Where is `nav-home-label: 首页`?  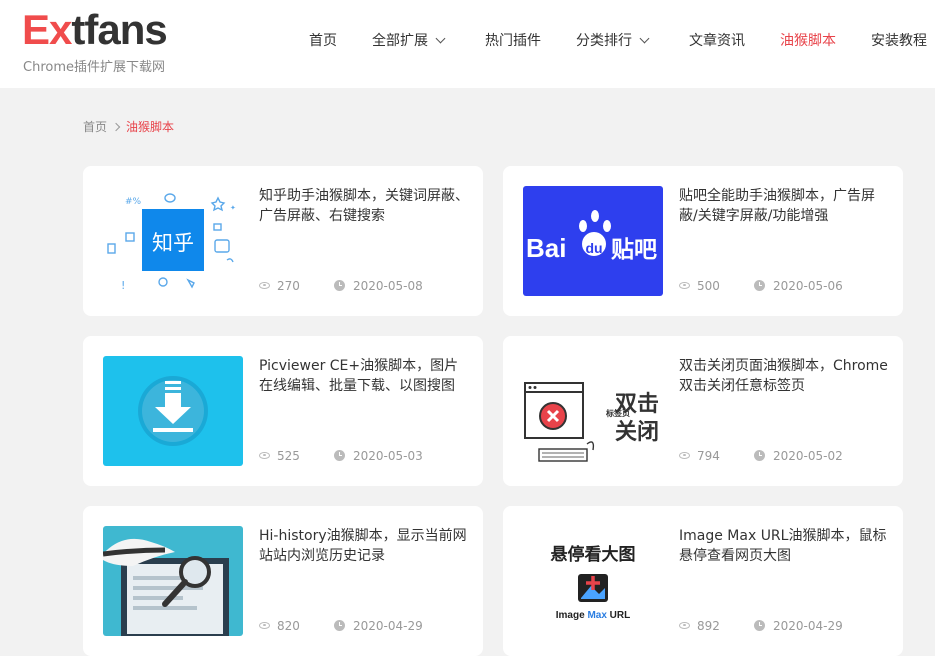 nav-home-label: 首页 is located at coordinates (323, 41).